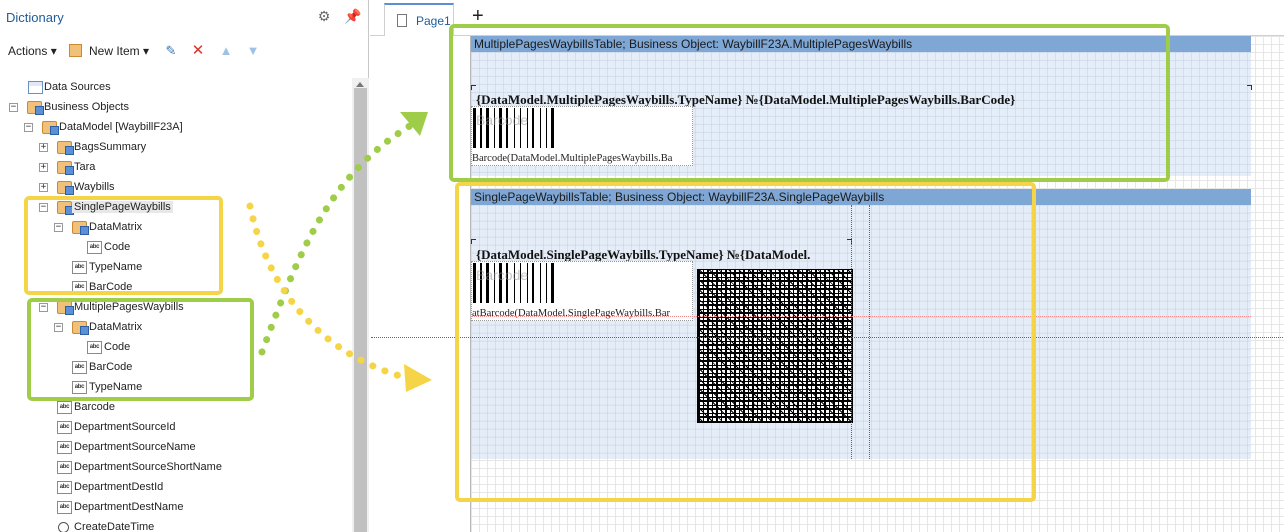 The width and height of the screenshot is (1284, 532). Describe the element at coordinates (419, 19) in the screenshot. I see `tab-page1: Page1` at that location.